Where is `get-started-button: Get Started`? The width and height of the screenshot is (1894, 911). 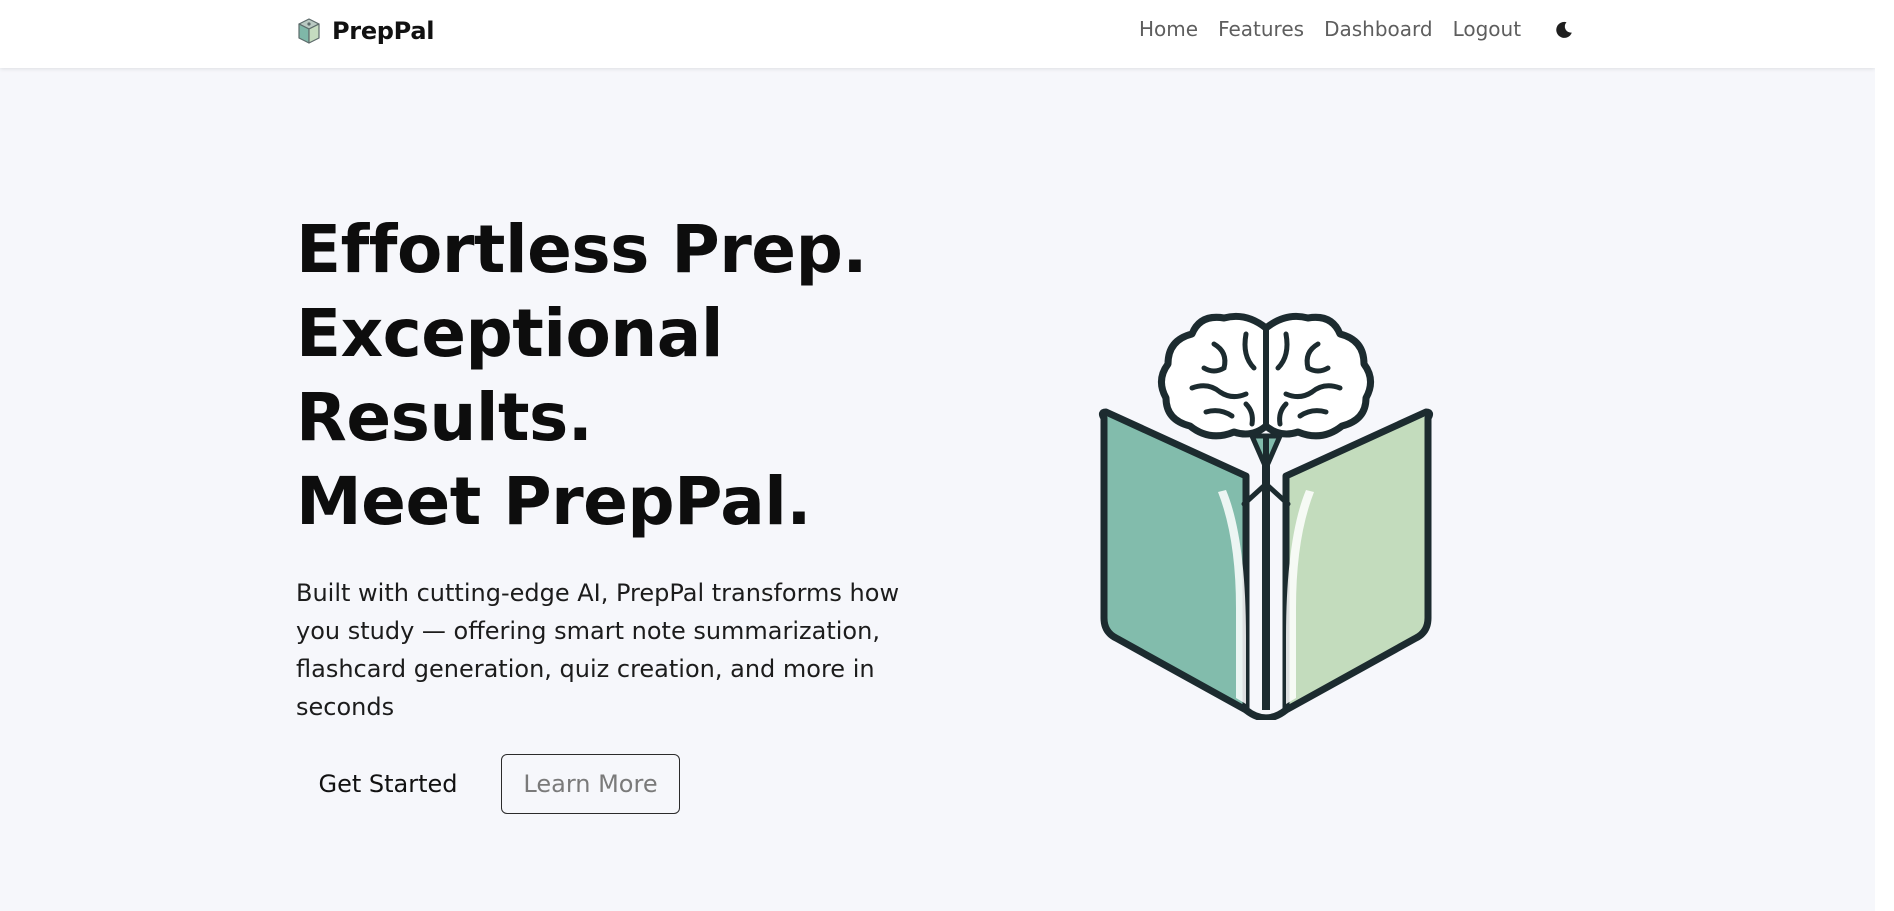 get-started-button: Get Started is located at coordinates (388, 784).